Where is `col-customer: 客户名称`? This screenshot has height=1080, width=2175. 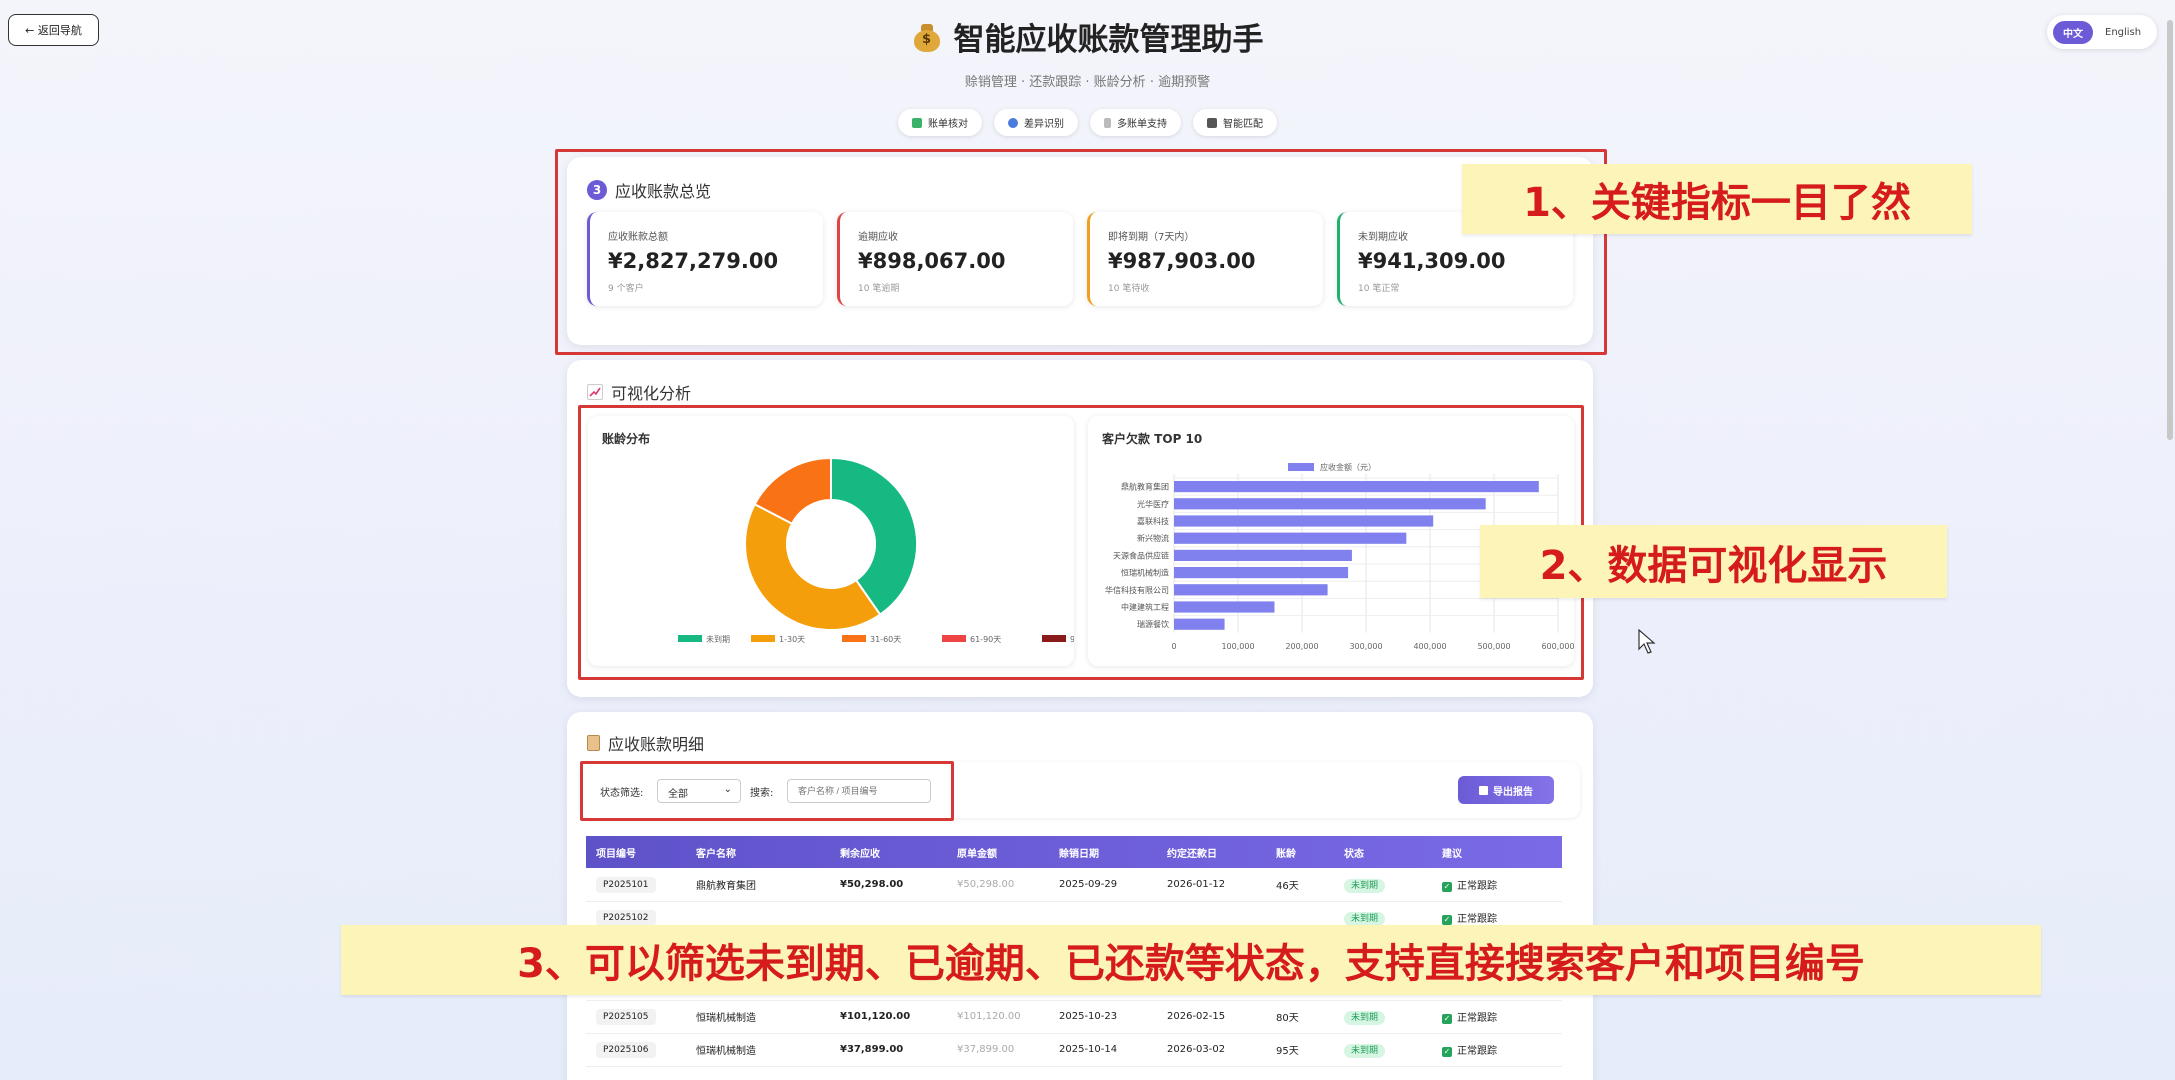
col-customer: 客户名称 is located at coordinates (758, 852).